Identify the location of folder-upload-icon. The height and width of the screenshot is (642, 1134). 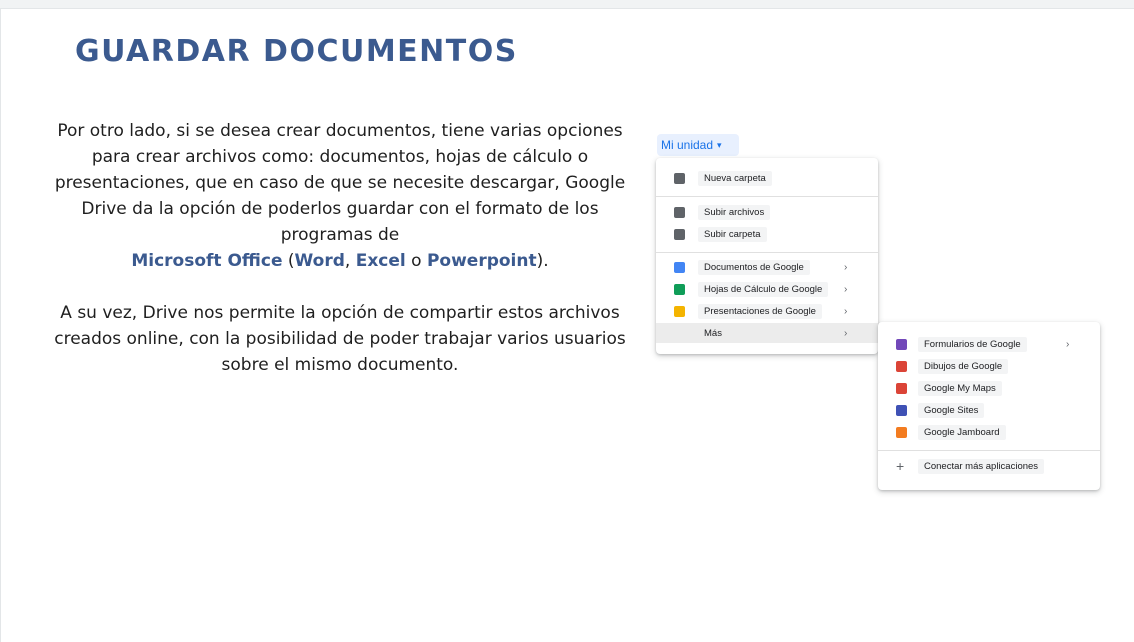
(679, 234).